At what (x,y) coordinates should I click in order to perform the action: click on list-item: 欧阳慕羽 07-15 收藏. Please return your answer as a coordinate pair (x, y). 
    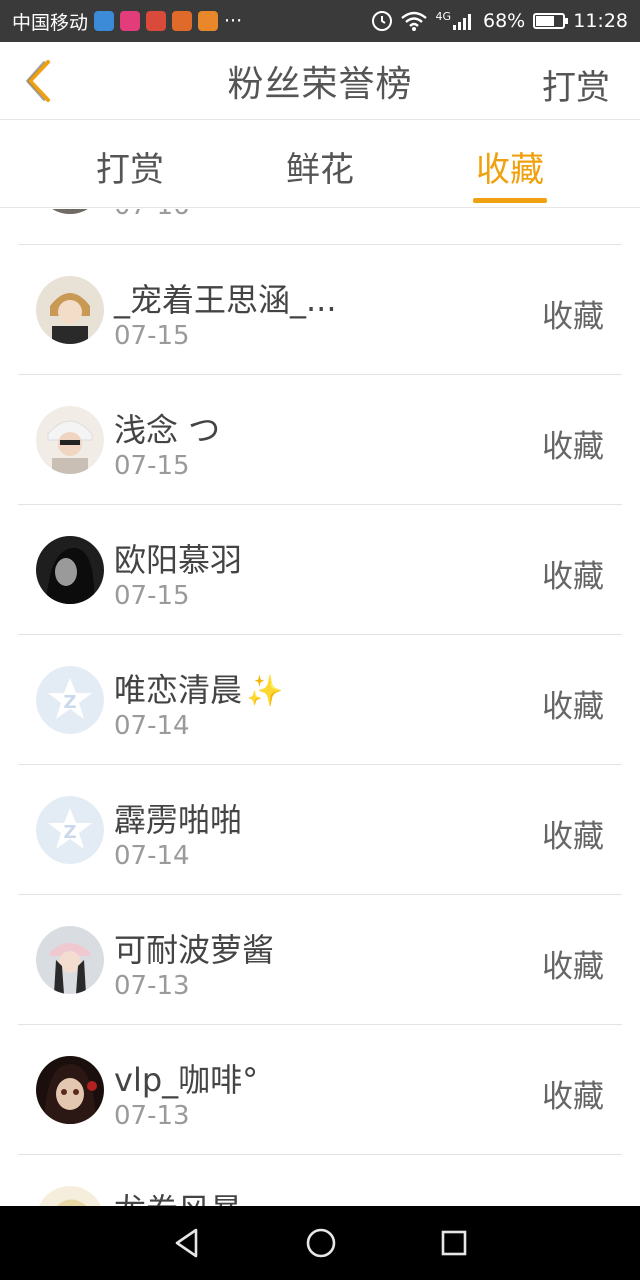
    Looking at the image, I should click on (320, 570).